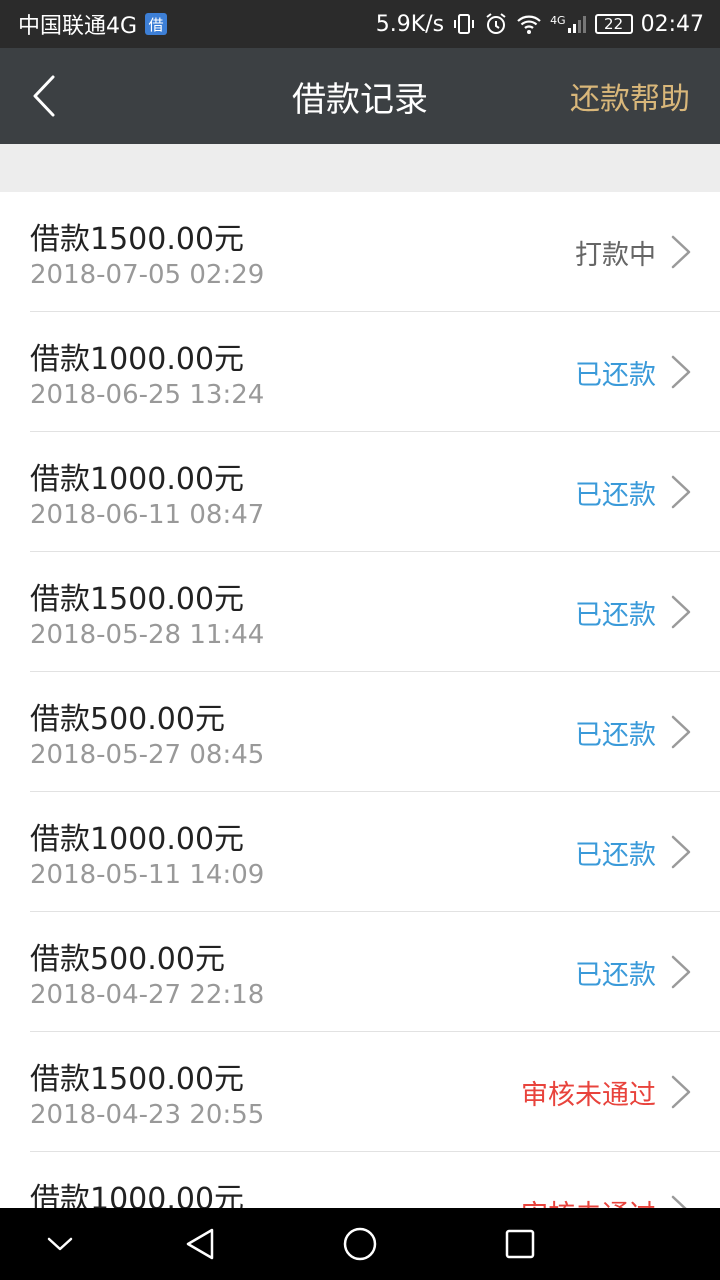  I want to click on loan-time: 2018-04-27 22:18, so click(147, 995).